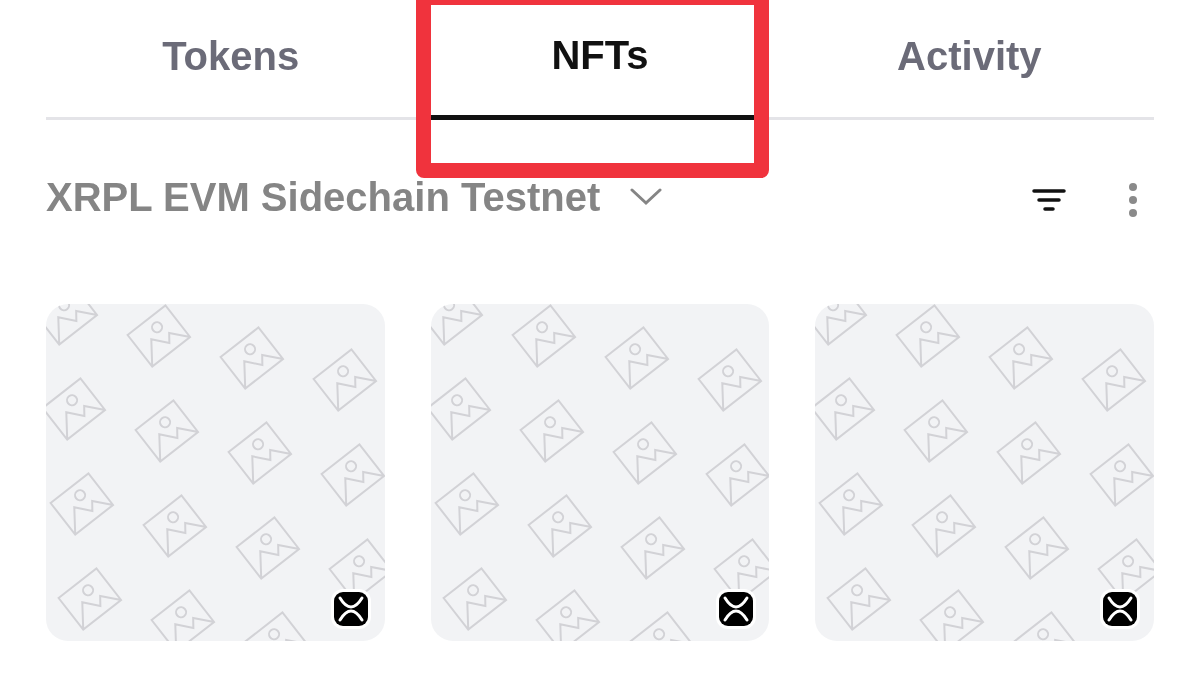  I want to click on network-selector: XRPL EVM Sidechain Testnet, so click(354, 197).